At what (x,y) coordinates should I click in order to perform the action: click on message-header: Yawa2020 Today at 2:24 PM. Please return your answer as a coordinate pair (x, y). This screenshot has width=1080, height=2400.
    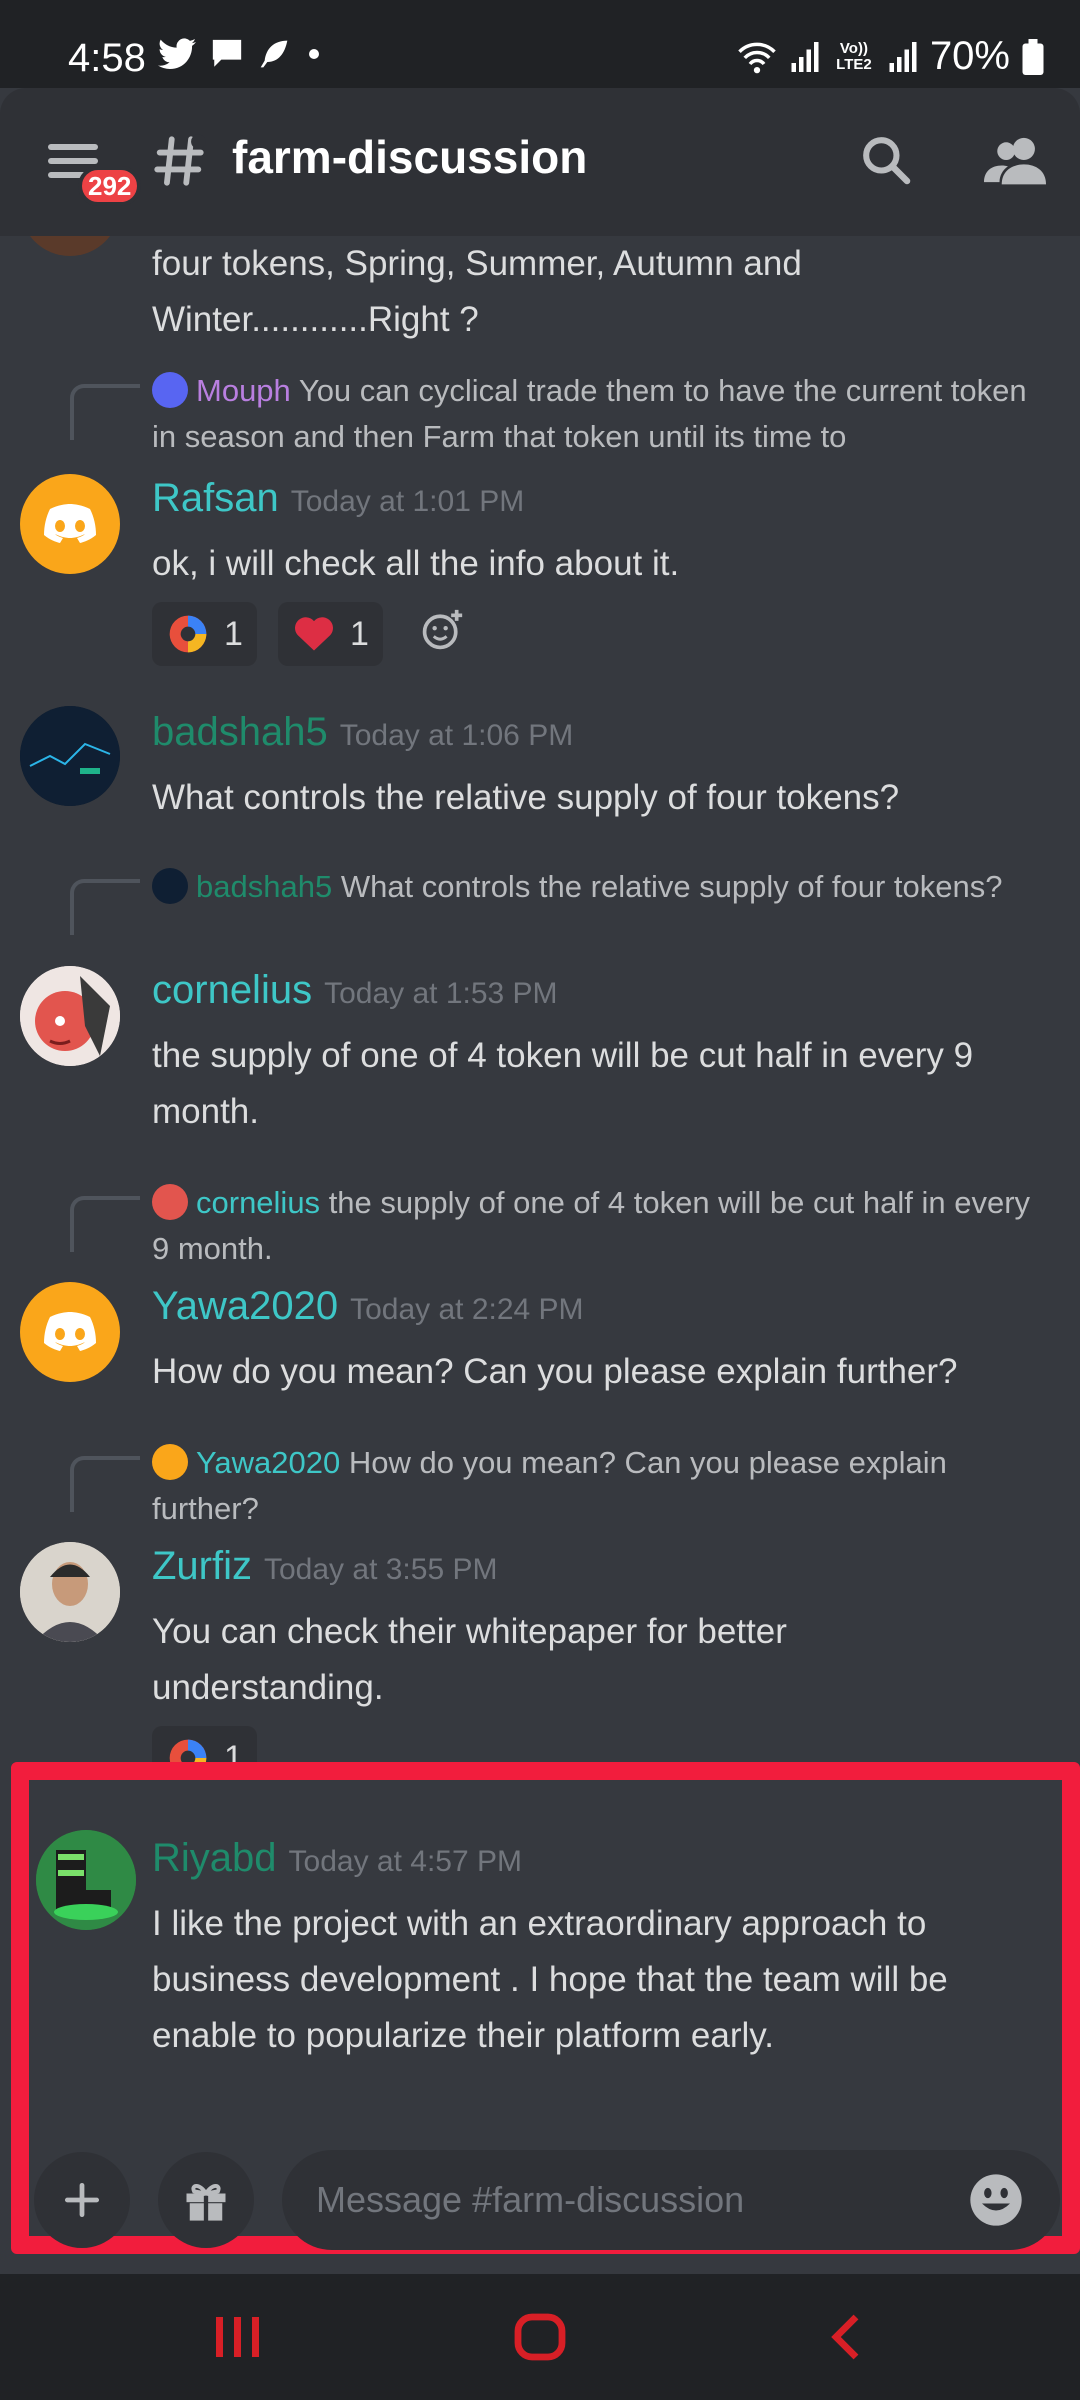
    Looking at the image, I should click on (368, 1306).